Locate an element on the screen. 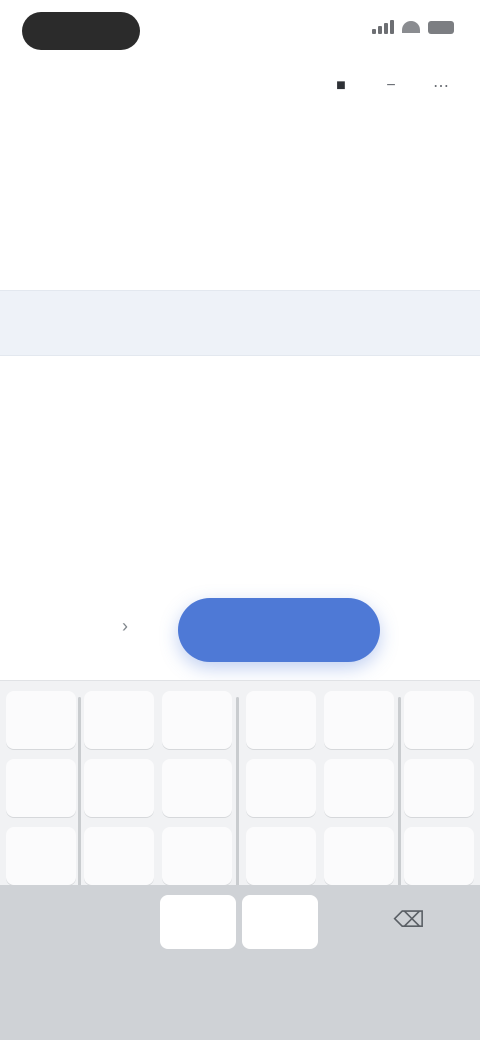  share-icon: − is located at coordinates (391, 86).